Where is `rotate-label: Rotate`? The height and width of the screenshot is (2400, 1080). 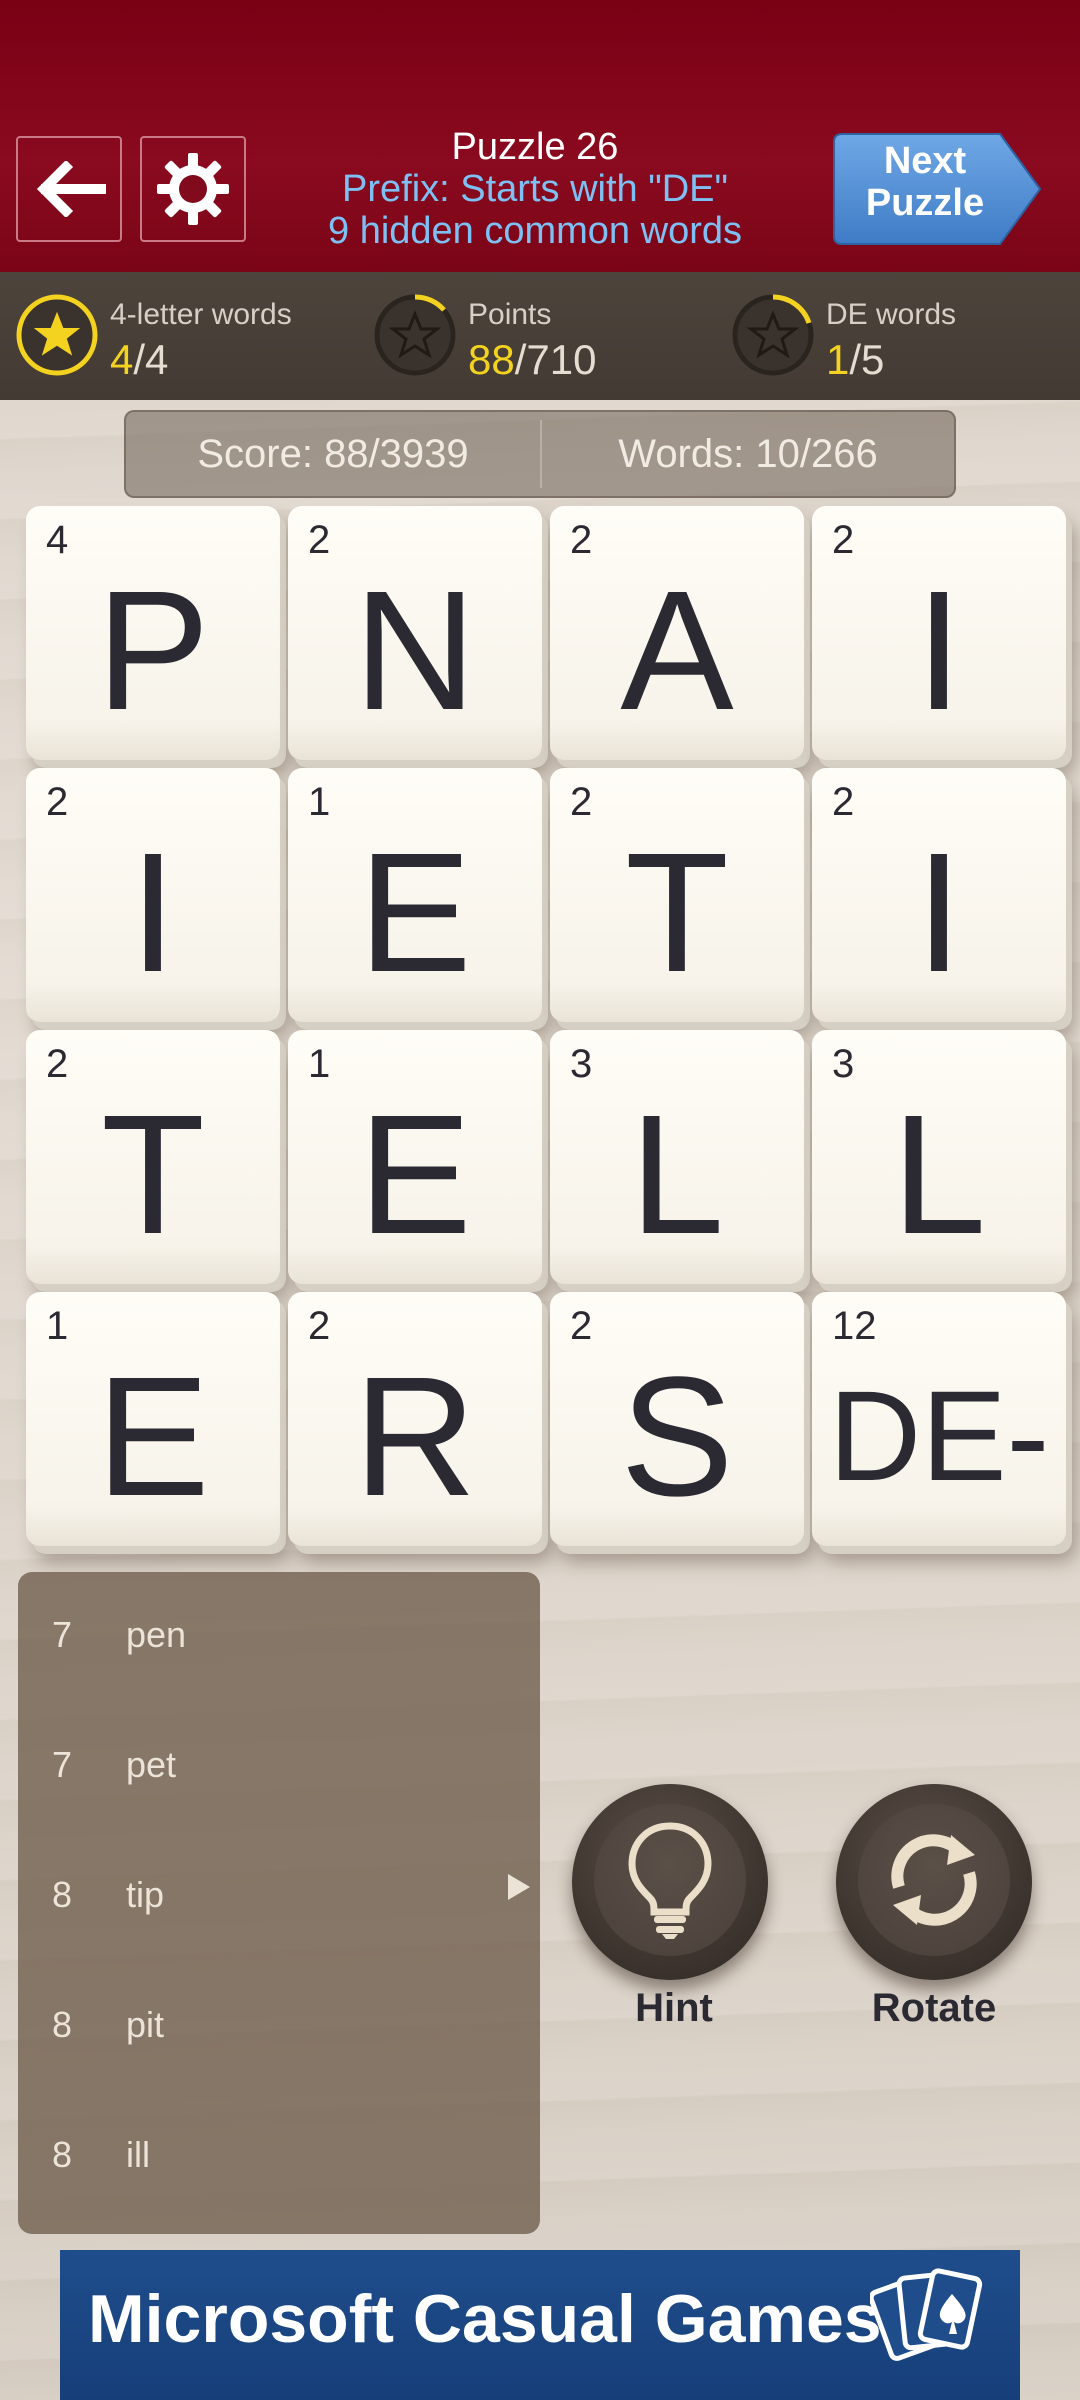 rotate-label: Rotate is located at coordinates (934, 2008).